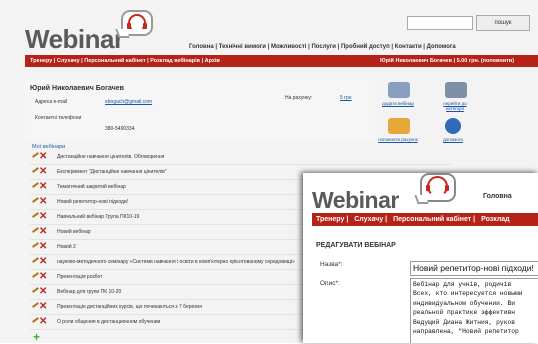 This screenshot has width=538, height=344. Describe the element at coordinates (330, 283) in the screenshot. I see `description-label: Опис*:` at that location.